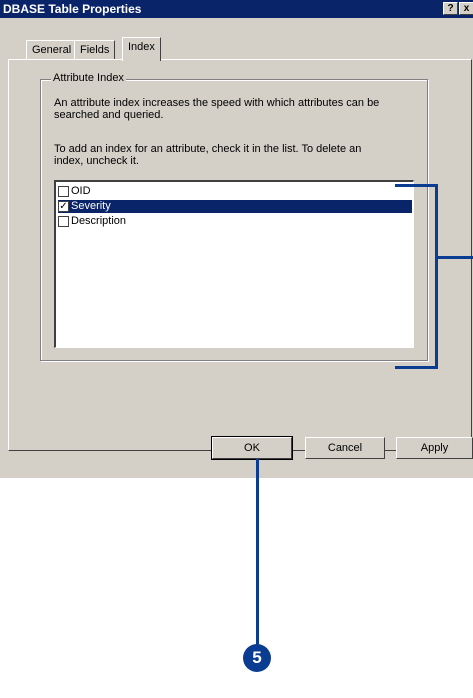 This screenshot has height=698, width=473. What do you see at coordinates (345, 448) in the screenshot?
I see `cancel-button: Cancel` at bounding box center [345, 448].